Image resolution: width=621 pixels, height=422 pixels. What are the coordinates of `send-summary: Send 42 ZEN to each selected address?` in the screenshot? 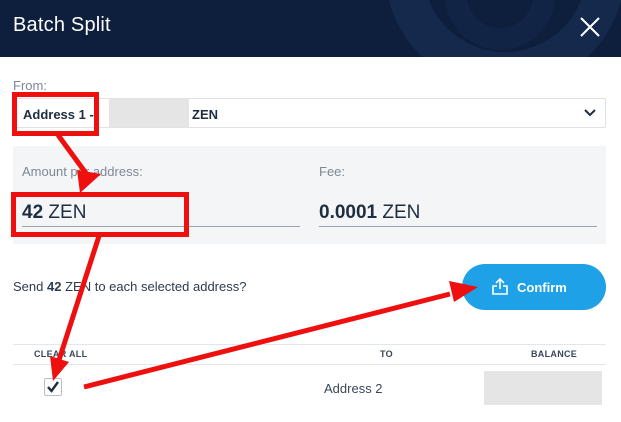 It's located at (129, 286).